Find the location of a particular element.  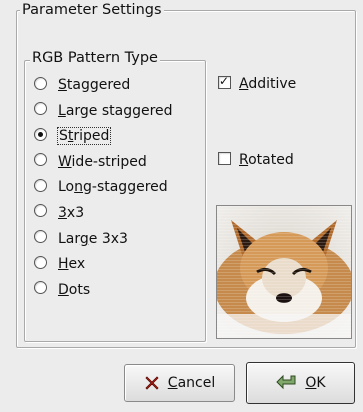

radio-label: Wide-striped is located at coordinates (102, 161).